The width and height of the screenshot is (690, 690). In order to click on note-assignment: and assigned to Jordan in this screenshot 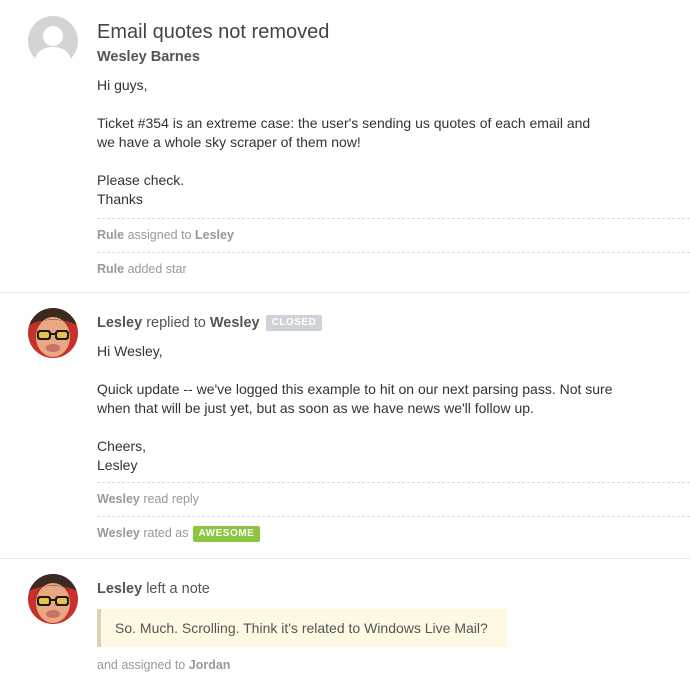, I will do `click(163, 665)`.